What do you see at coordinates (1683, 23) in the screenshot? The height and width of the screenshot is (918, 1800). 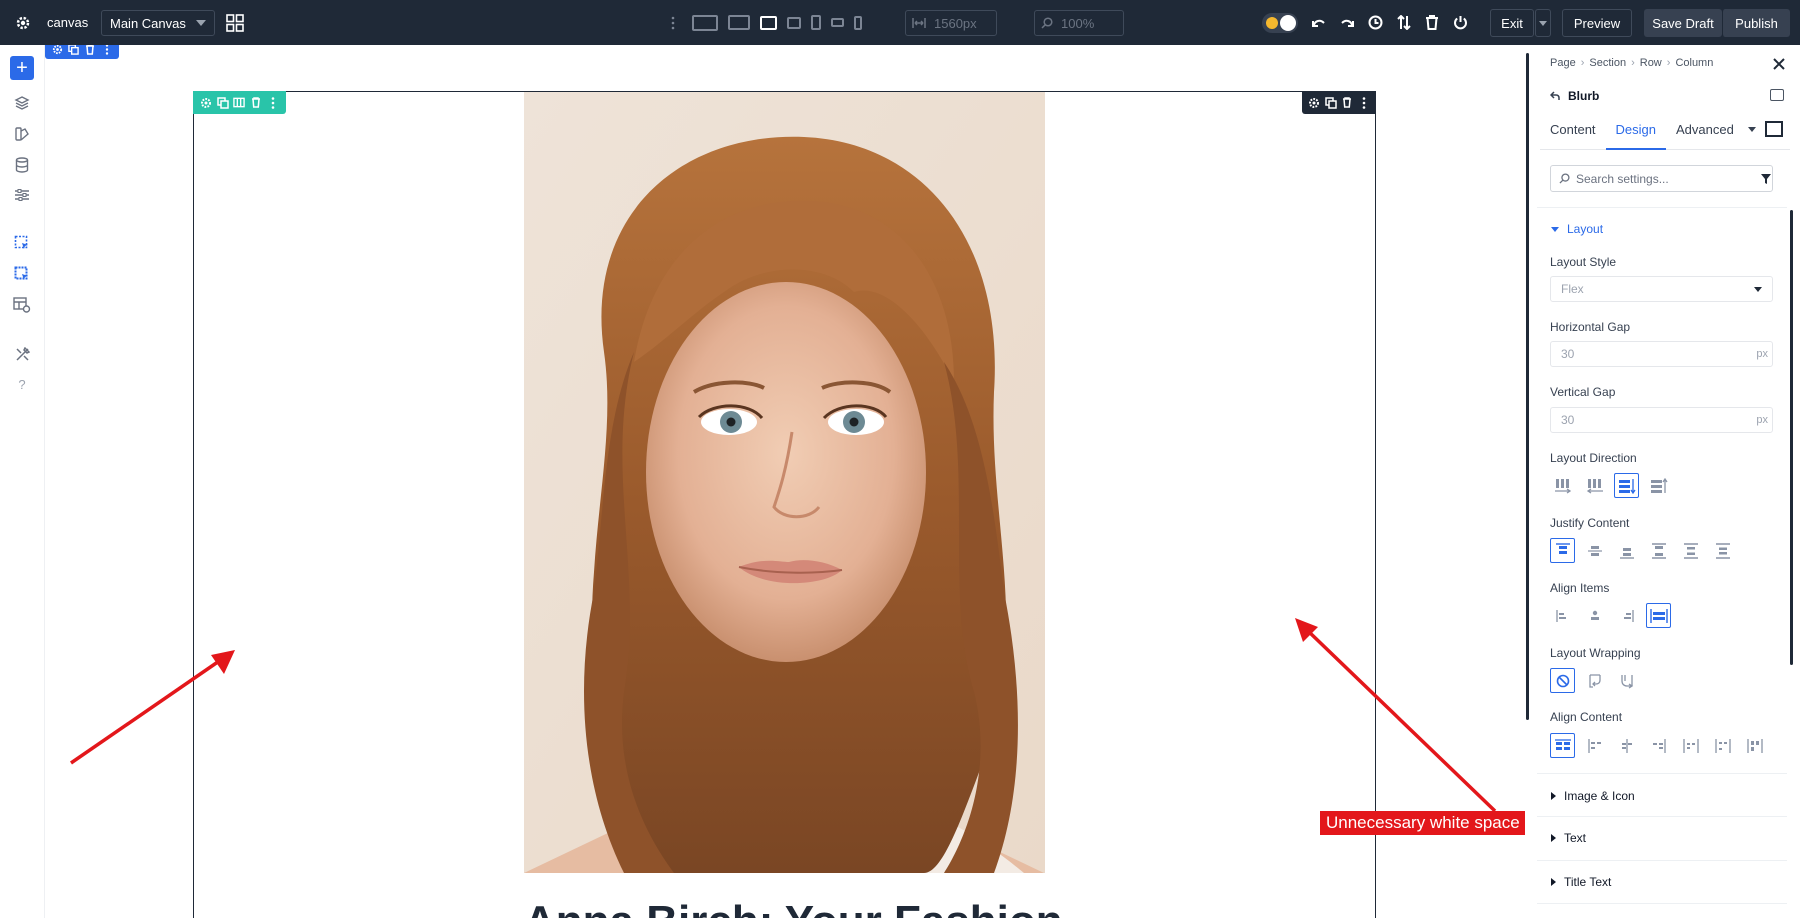 I see `save-draft-button: Save Draft` at bounding box center [1683, 23].